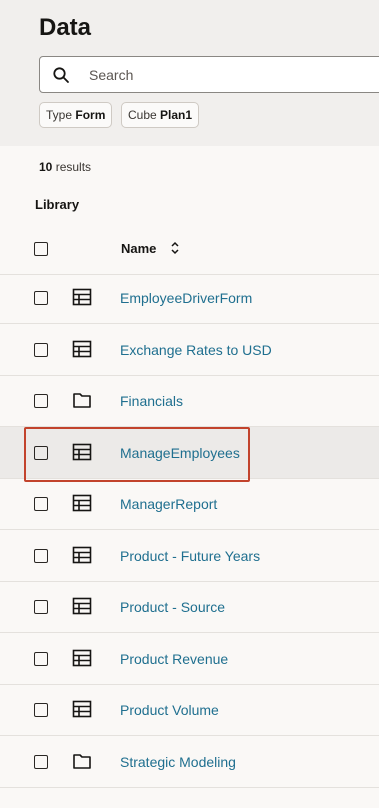  Describe the element at coordinates (61, 75) in the screenshot. I see `search-icon` at that location.